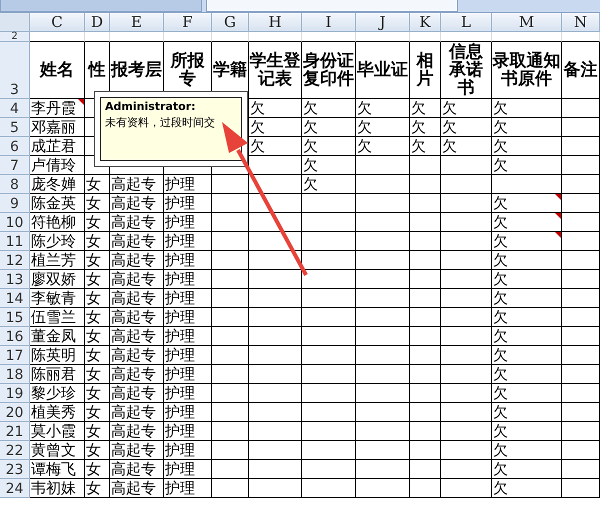 This screenshot has width=600, height=510. Describe the element at coordinates (188, 22) in the screenshot. I see `column-header: F` at that location.